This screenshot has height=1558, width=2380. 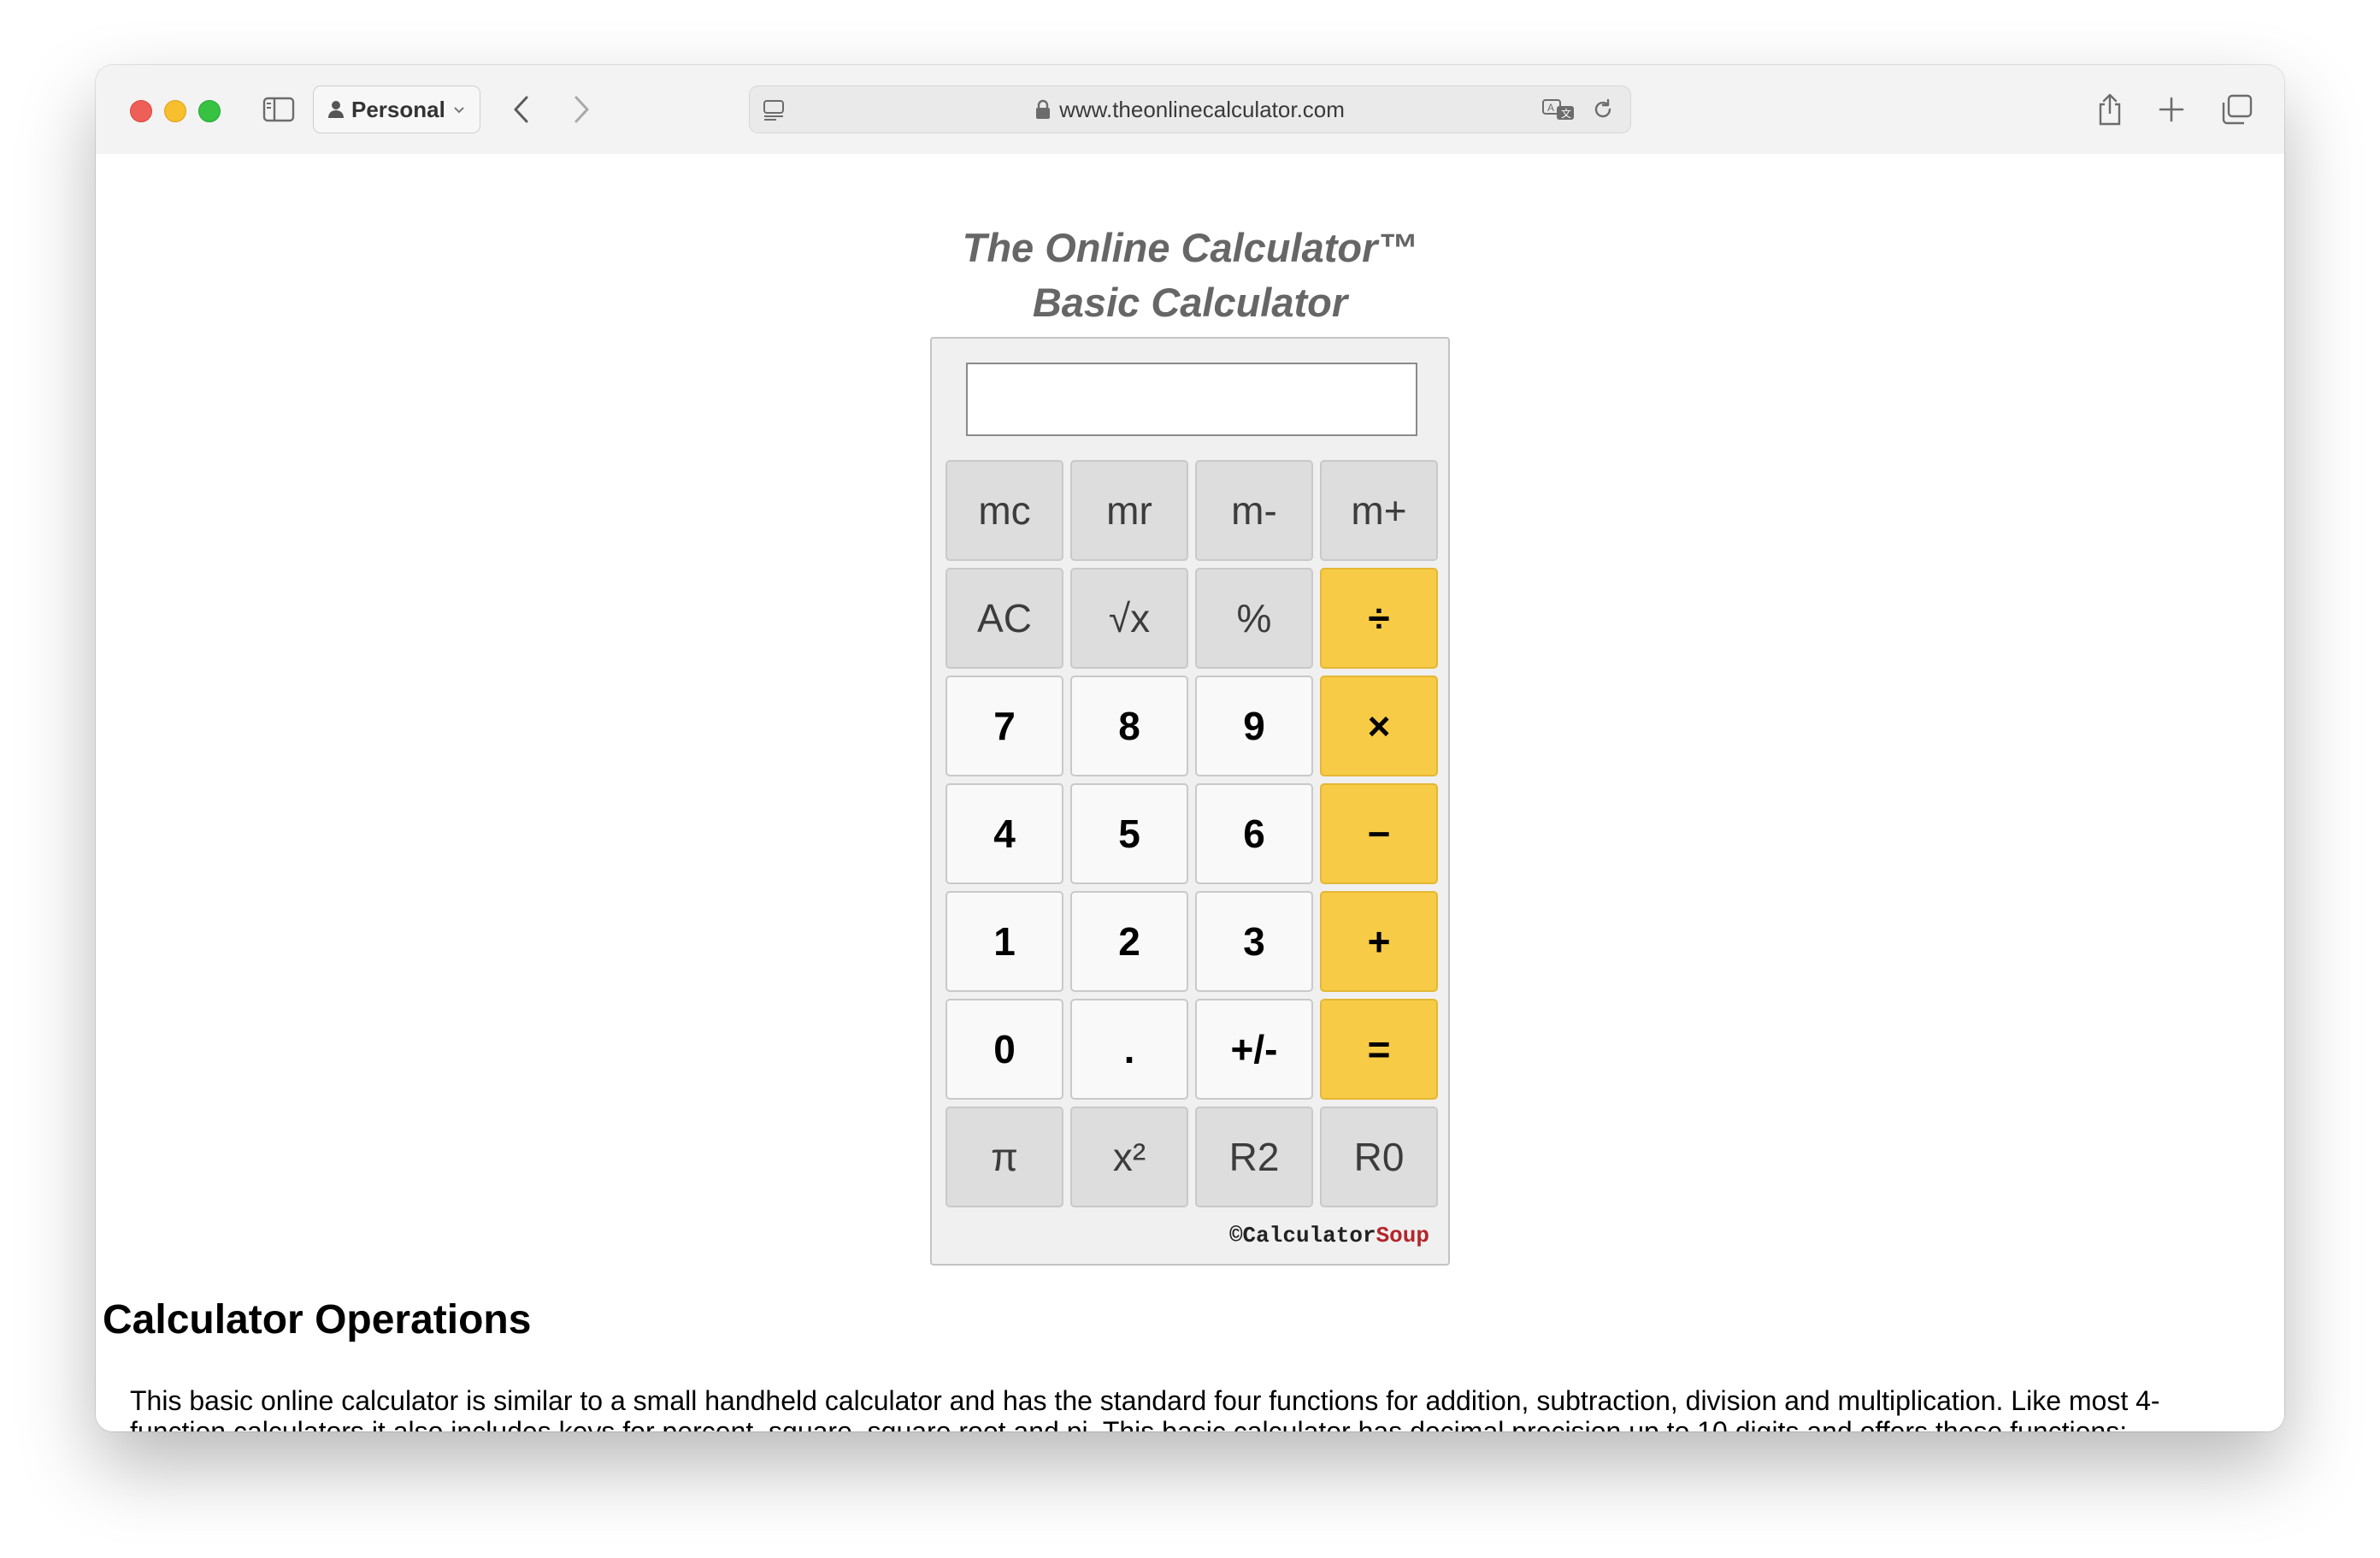 I want to click on svg-text: 文, so click(x=1566, y=113).